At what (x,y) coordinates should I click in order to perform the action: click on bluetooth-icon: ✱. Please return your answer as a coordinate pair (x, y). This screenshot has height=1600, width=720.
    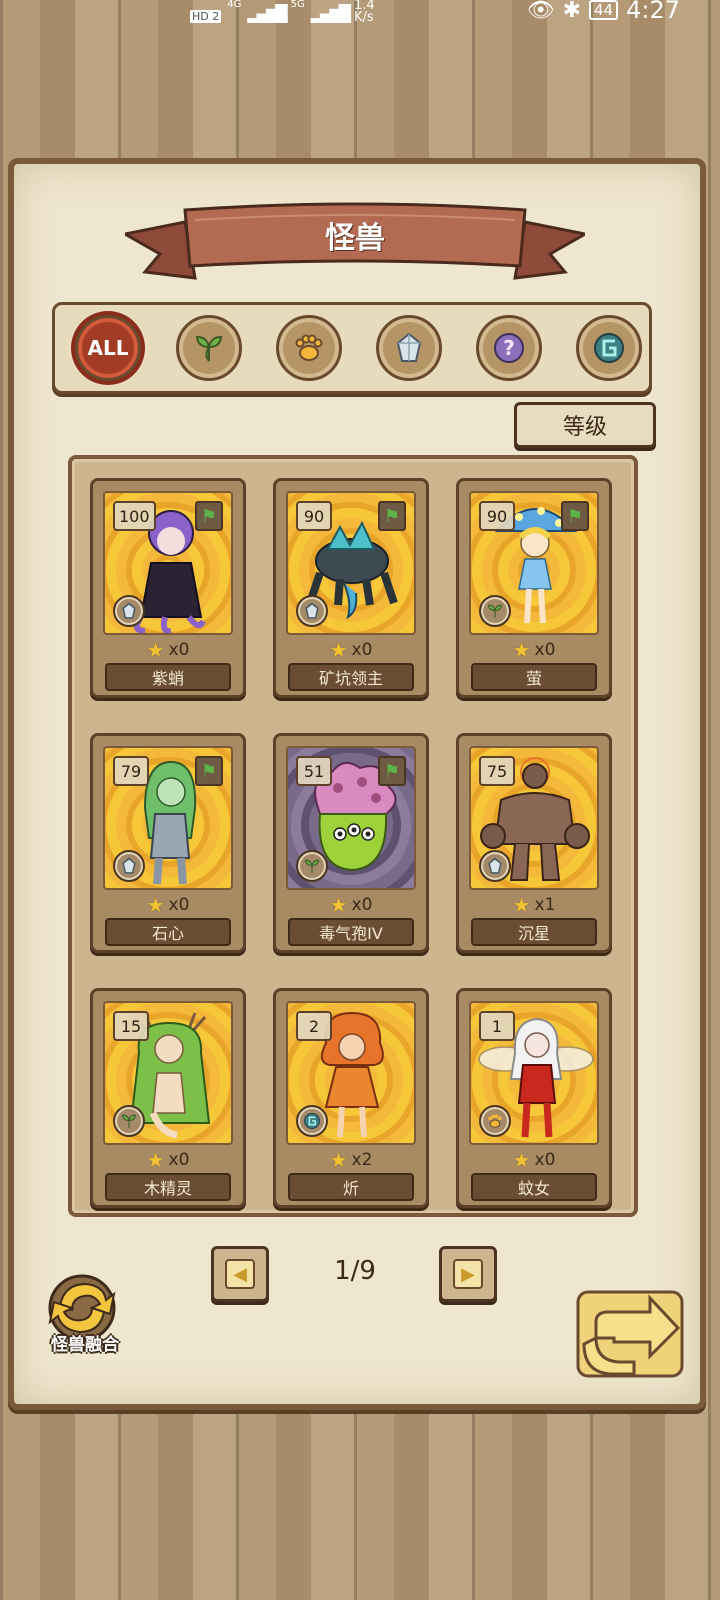
    Looking at the image, I should click on (571, 11).